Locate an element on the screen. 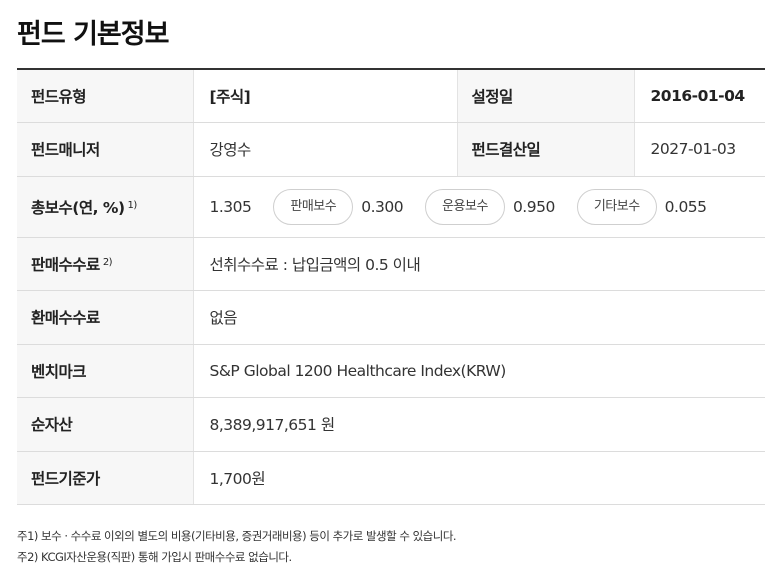  sales-commission-label: 판매수수료 is located at coordinates (65, 264).